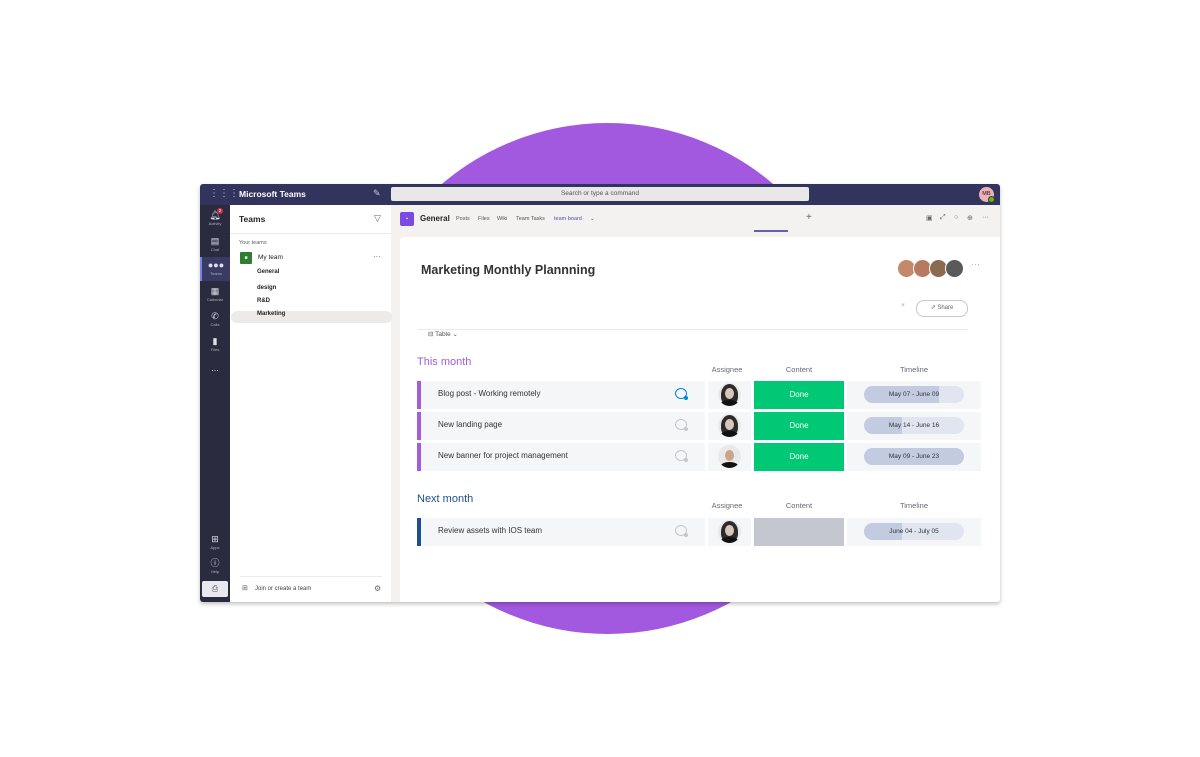  Describe the element at coordinates (799, 532) in the screenshot. I see `status-cell` at that location.